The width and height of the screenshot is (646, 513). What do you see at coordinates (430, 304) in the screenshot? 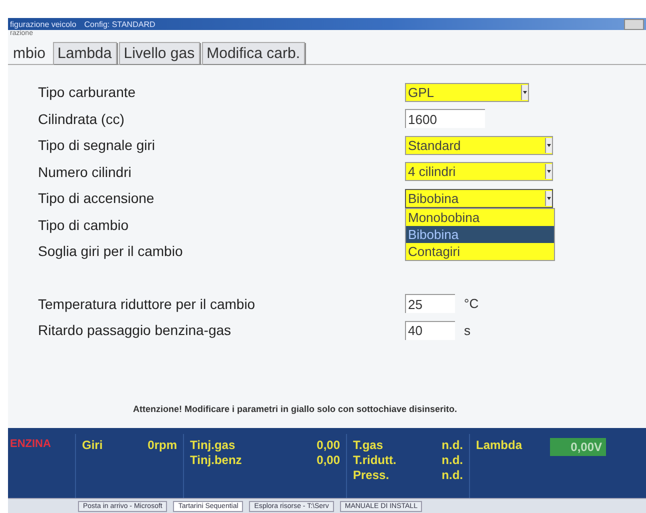
I see `input-field: 25` at bounding box center [430, 304].